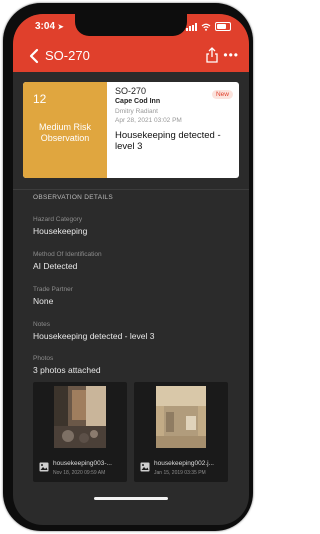 The image size is (320, 534). I want to click on share-icon, so click(212, 55).